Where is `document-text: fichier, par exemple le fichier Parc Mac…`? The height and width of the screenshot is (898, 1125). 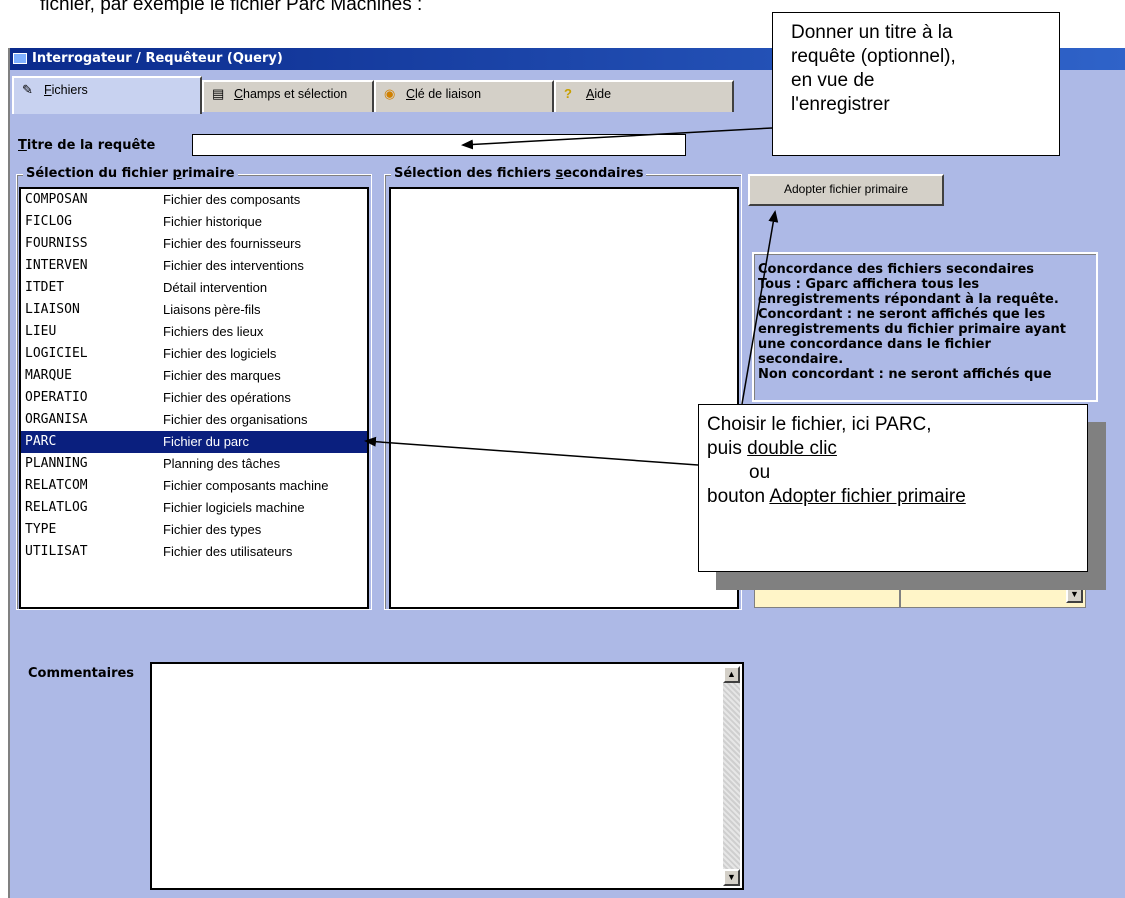 document-text: fichier, par exemple le fichier Parc Mac… is located at coordinates (231, 7).